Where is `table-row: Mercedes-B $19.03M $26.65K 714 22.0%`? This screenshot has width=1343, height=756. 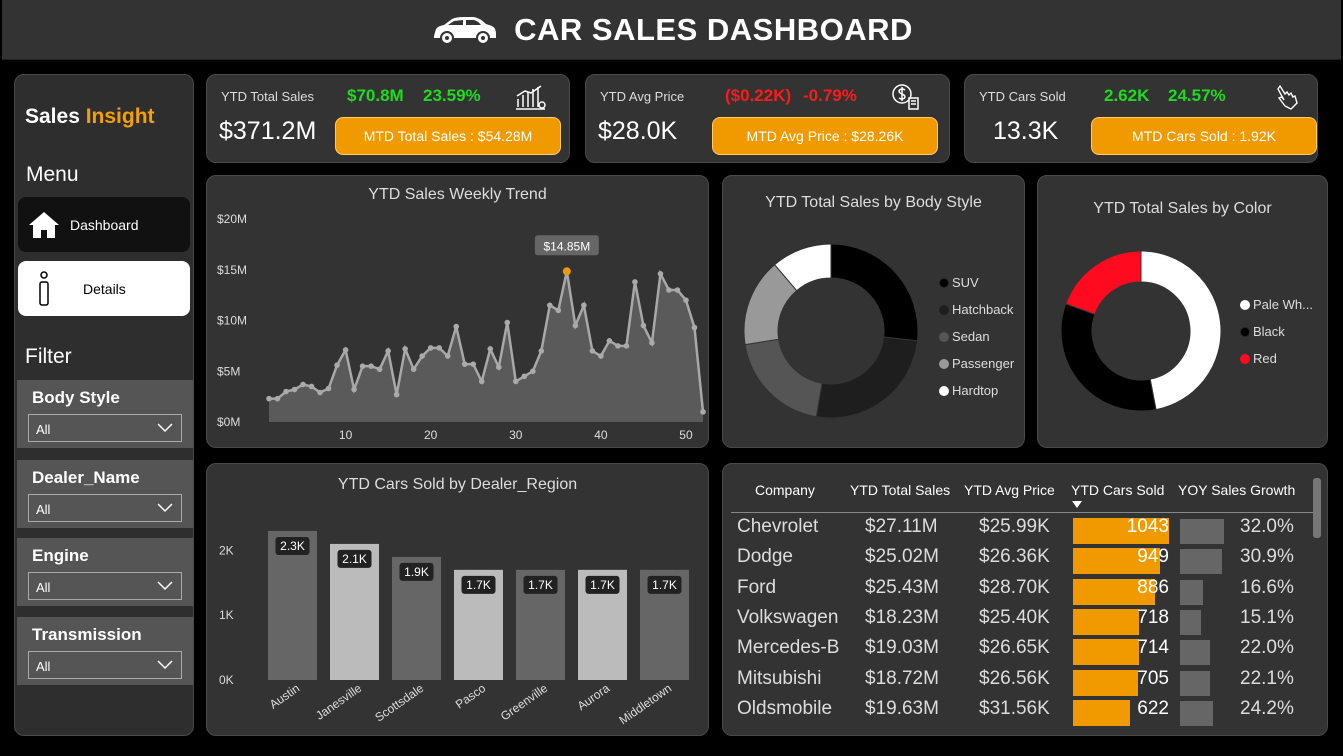 table-row: Mercedes-B $19.03M $26.65K 714 22.0% is located at coordinates (1025, 652).